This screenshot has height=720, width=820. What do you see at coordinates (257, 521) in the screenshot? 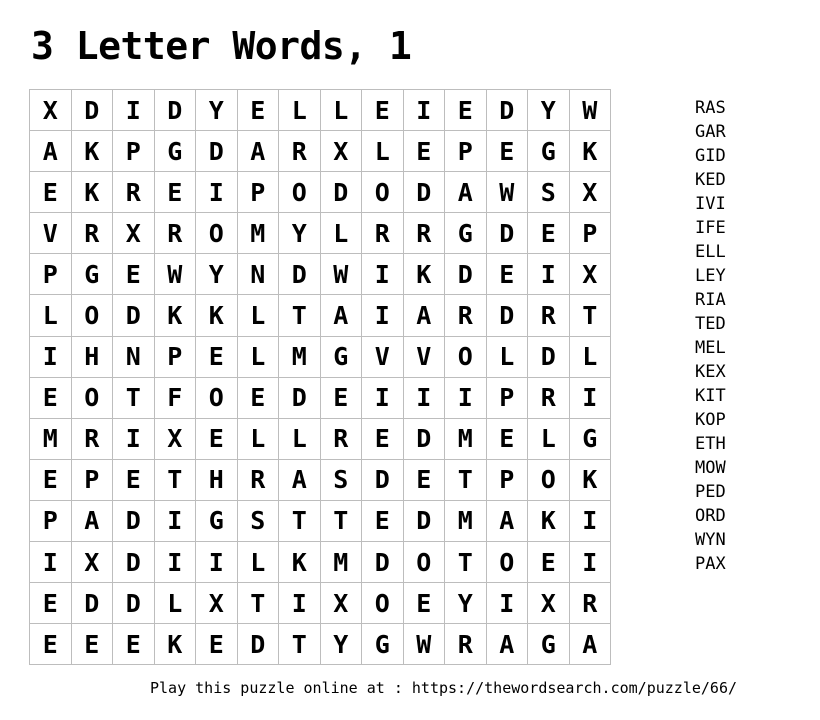
I see `grid-cell: S` at bounding box center [257, 521].